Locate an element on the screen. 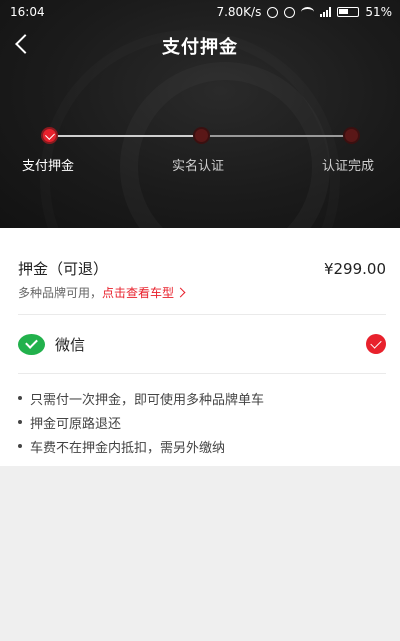  note-item: 车费不在押金内抵扣，需另外缴纳 is located at coordinates (202, 446).